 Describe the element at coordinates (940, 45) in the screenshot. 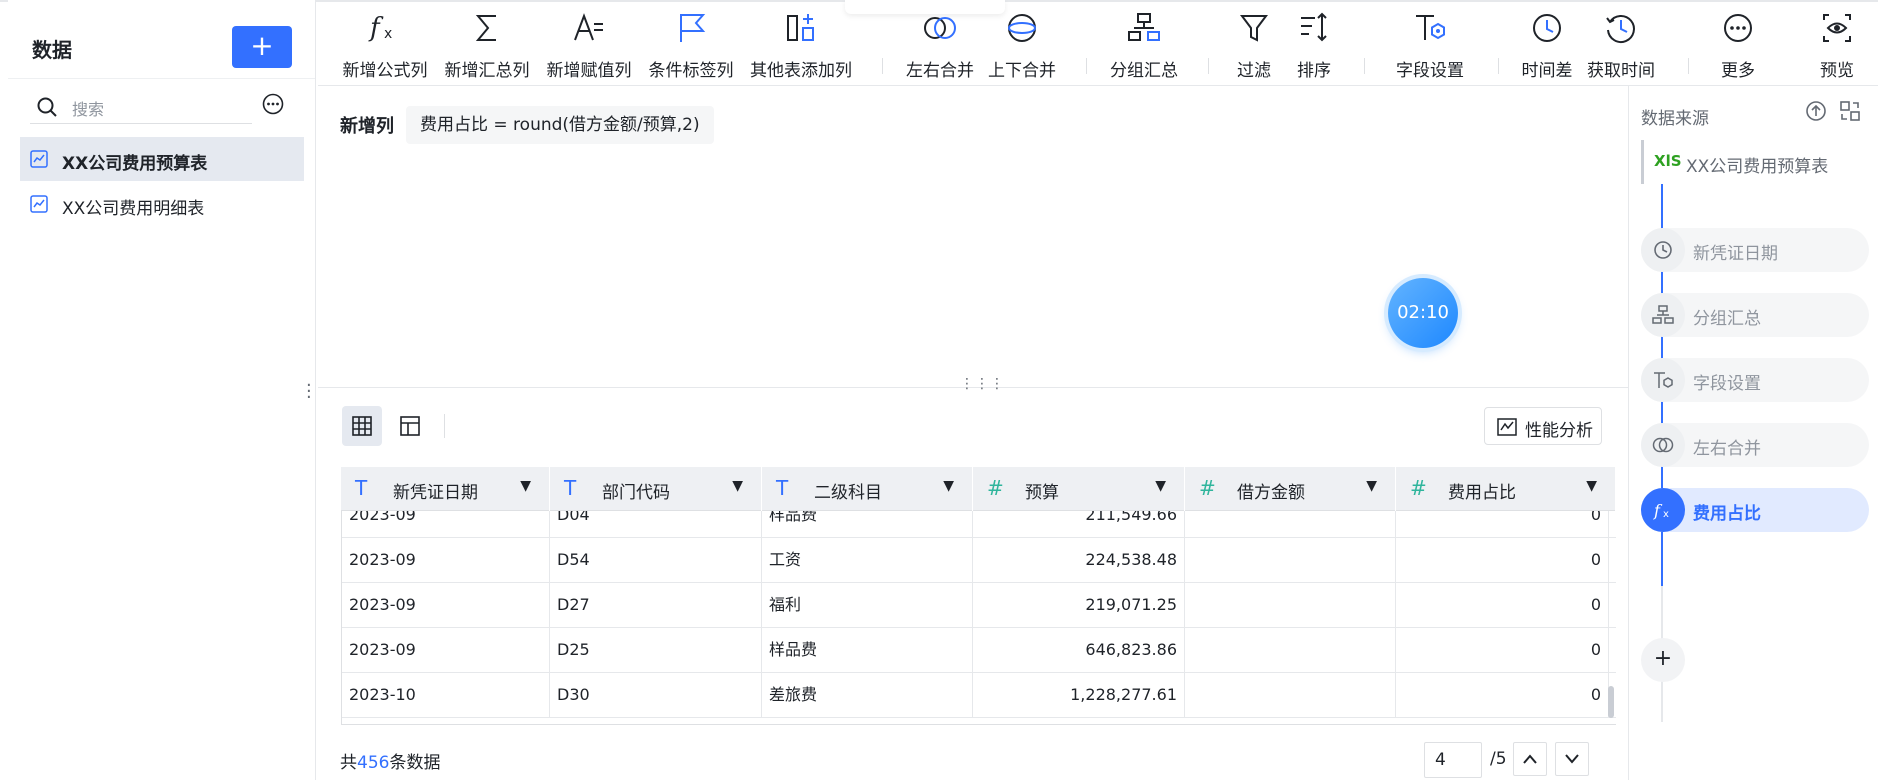

I see `merge-horizontal-button: 左右合并` at that location.